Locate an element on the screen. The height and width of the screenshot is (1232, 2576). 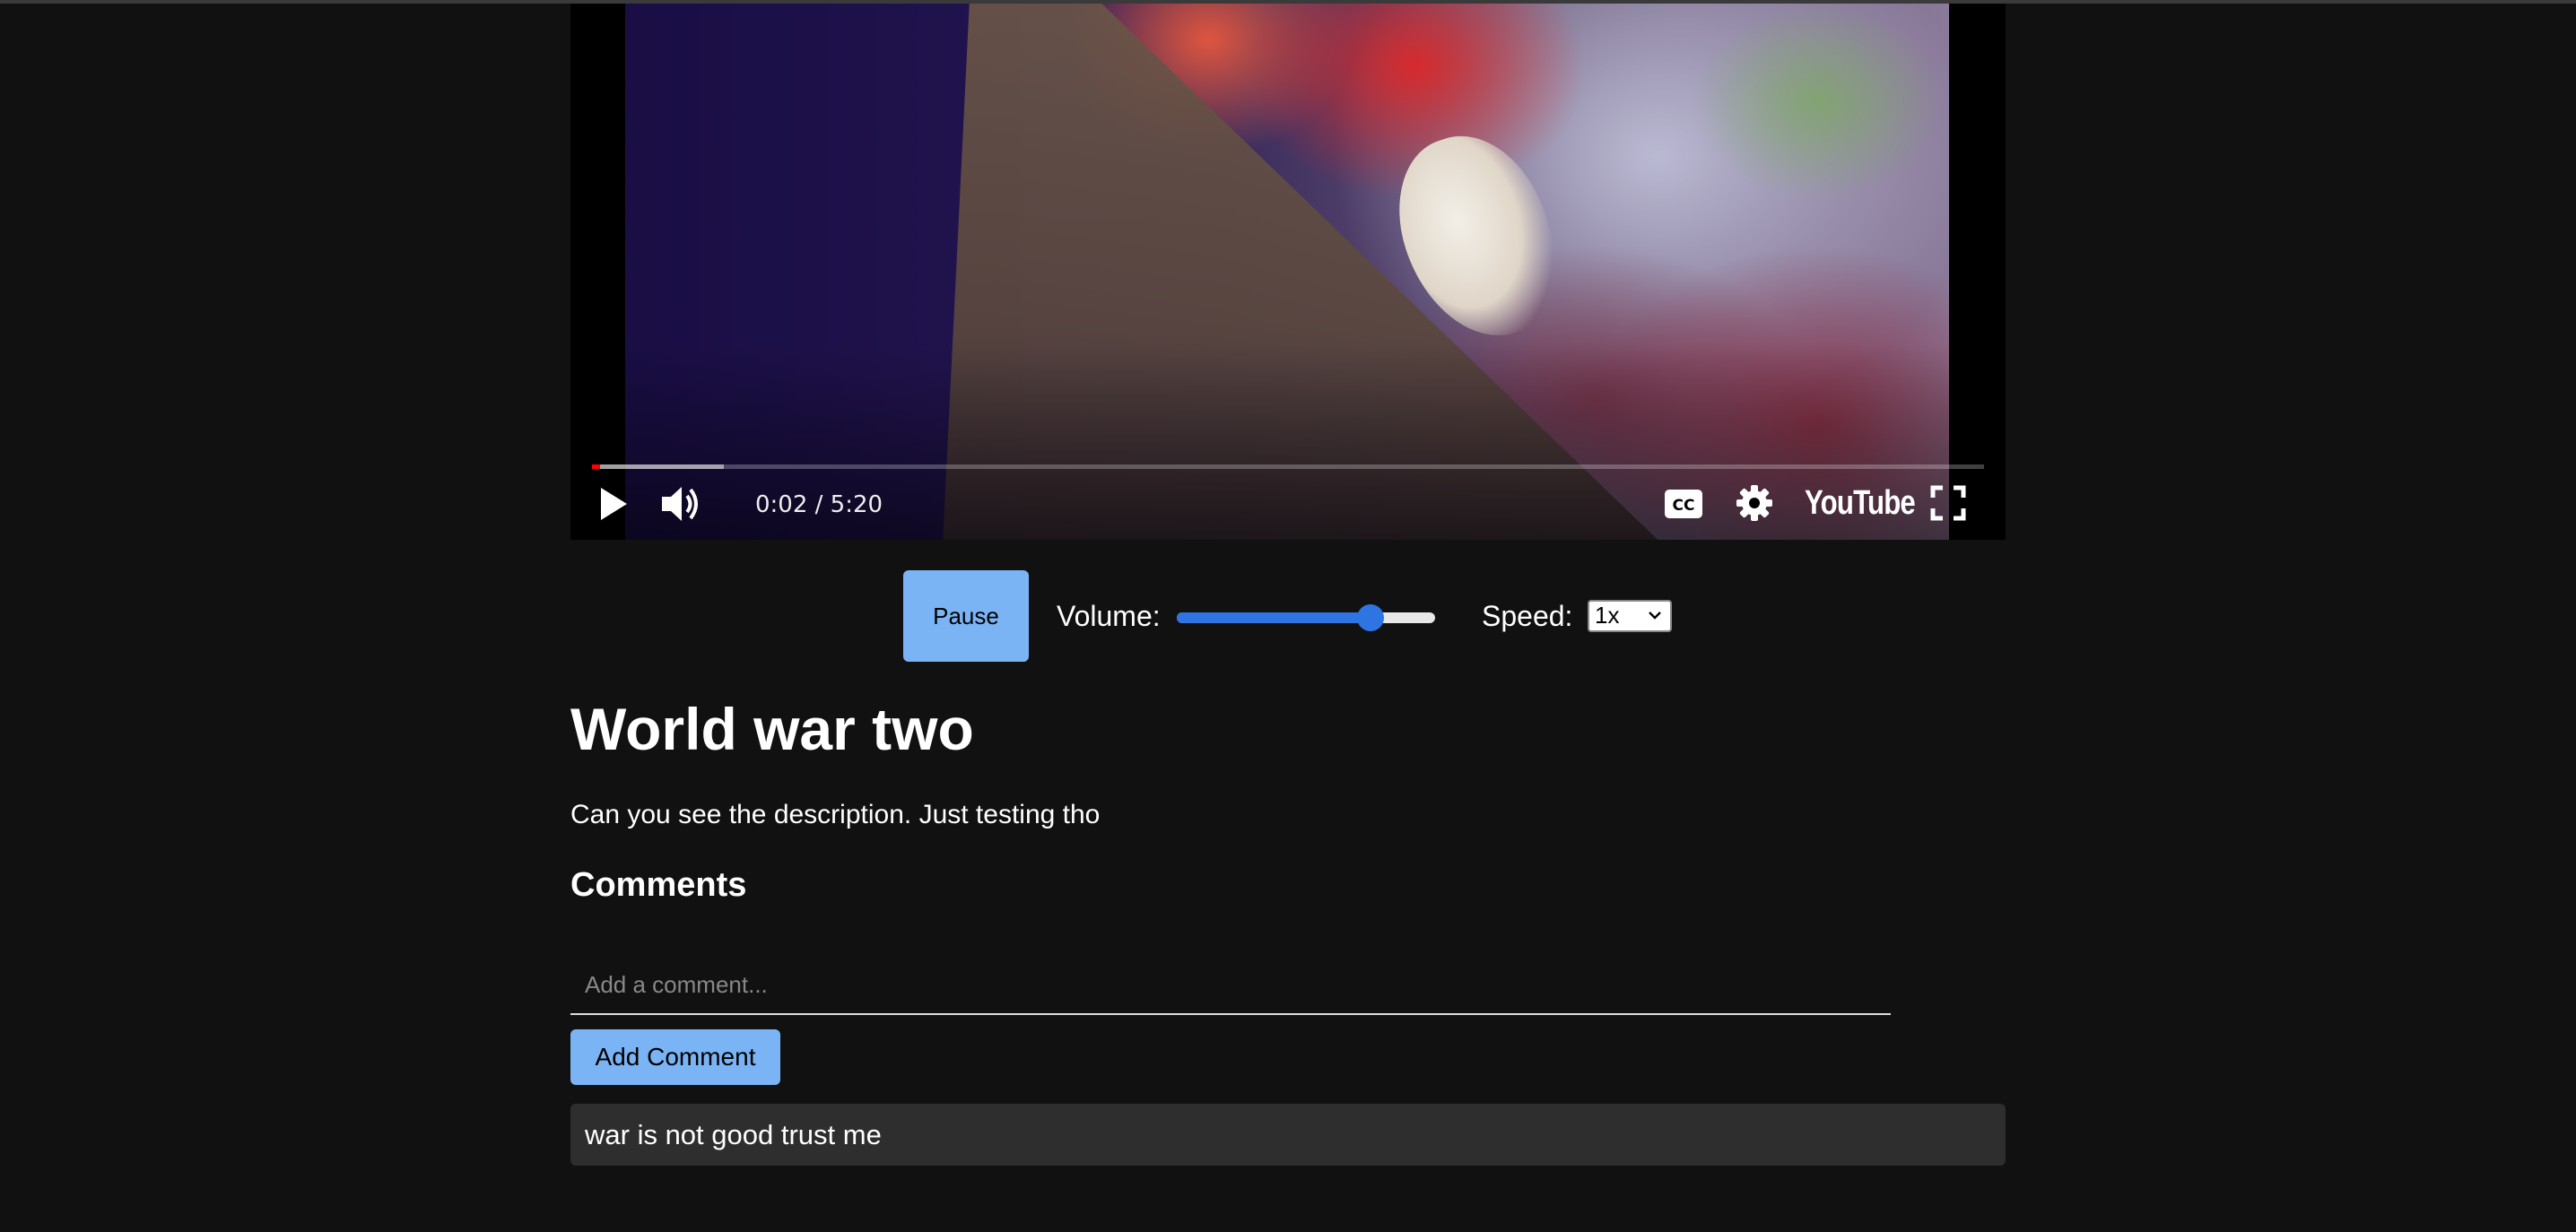
mute-button is located at coordinates (682, 504).